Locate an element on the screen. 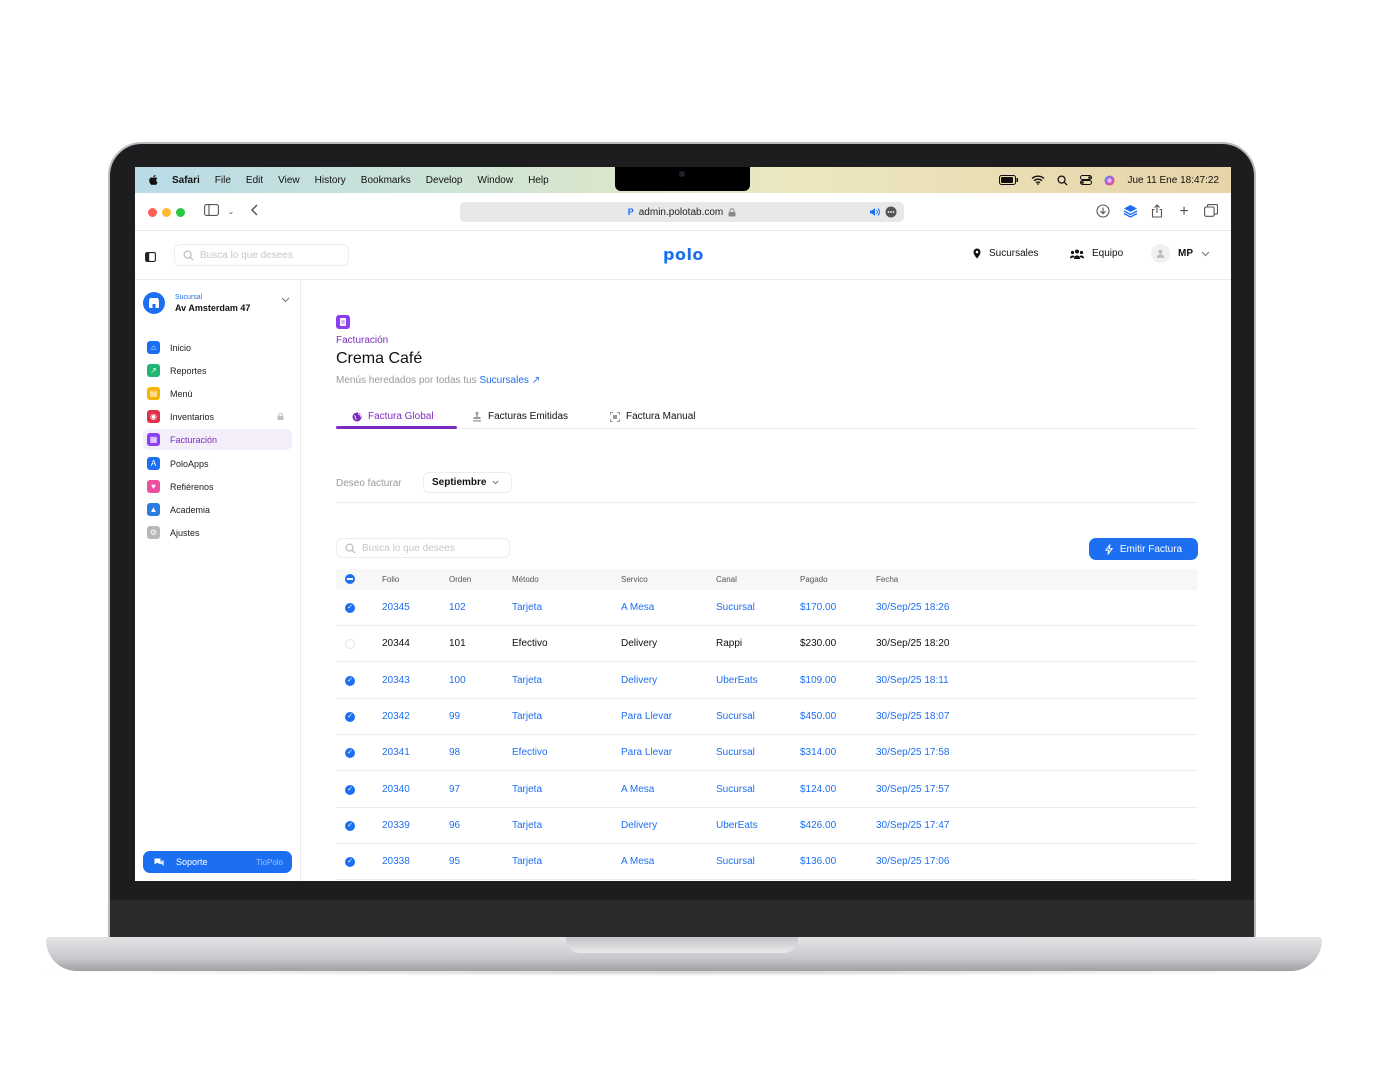  sidebar-item-facturacion: ▦ Facturación is located at coordinates (217, 439).